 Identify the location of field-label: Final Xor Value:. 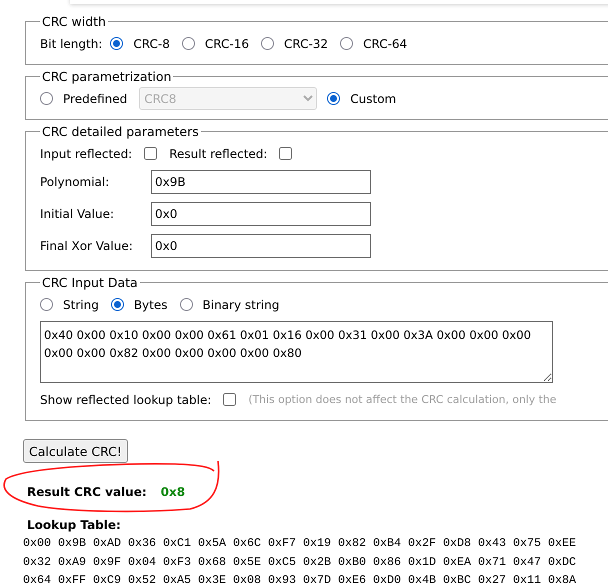
(87, 246).